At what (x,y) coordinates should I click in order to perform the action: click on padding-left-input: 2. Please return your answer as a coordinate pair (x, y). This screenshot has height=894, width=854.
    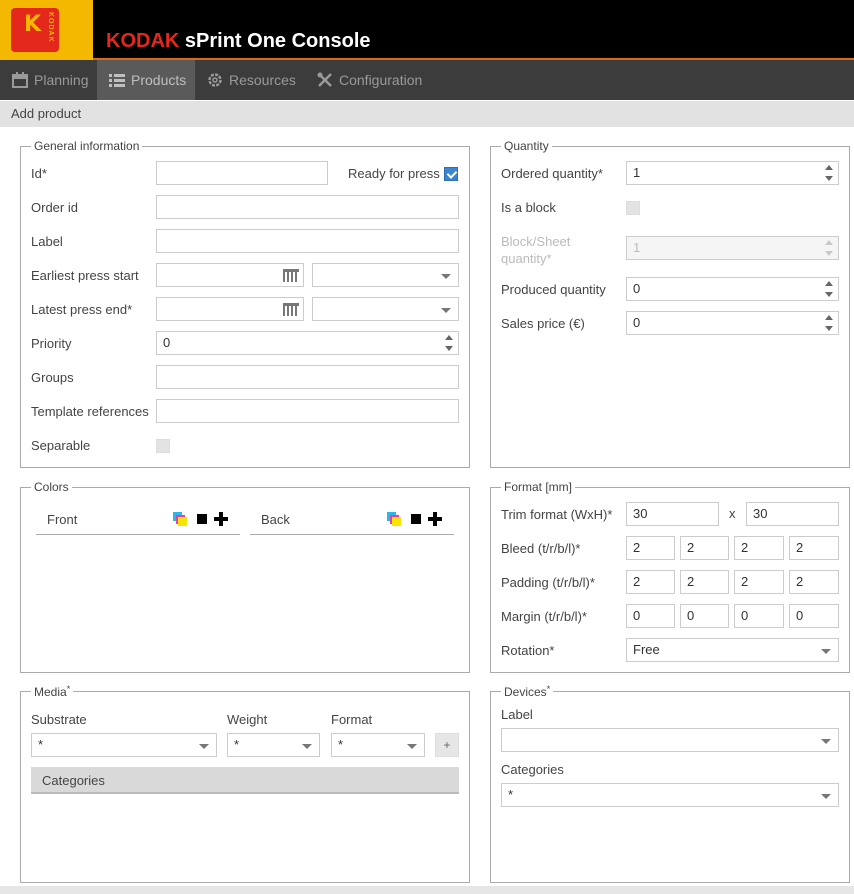
    Looking at the image, I should click on (814, 582).